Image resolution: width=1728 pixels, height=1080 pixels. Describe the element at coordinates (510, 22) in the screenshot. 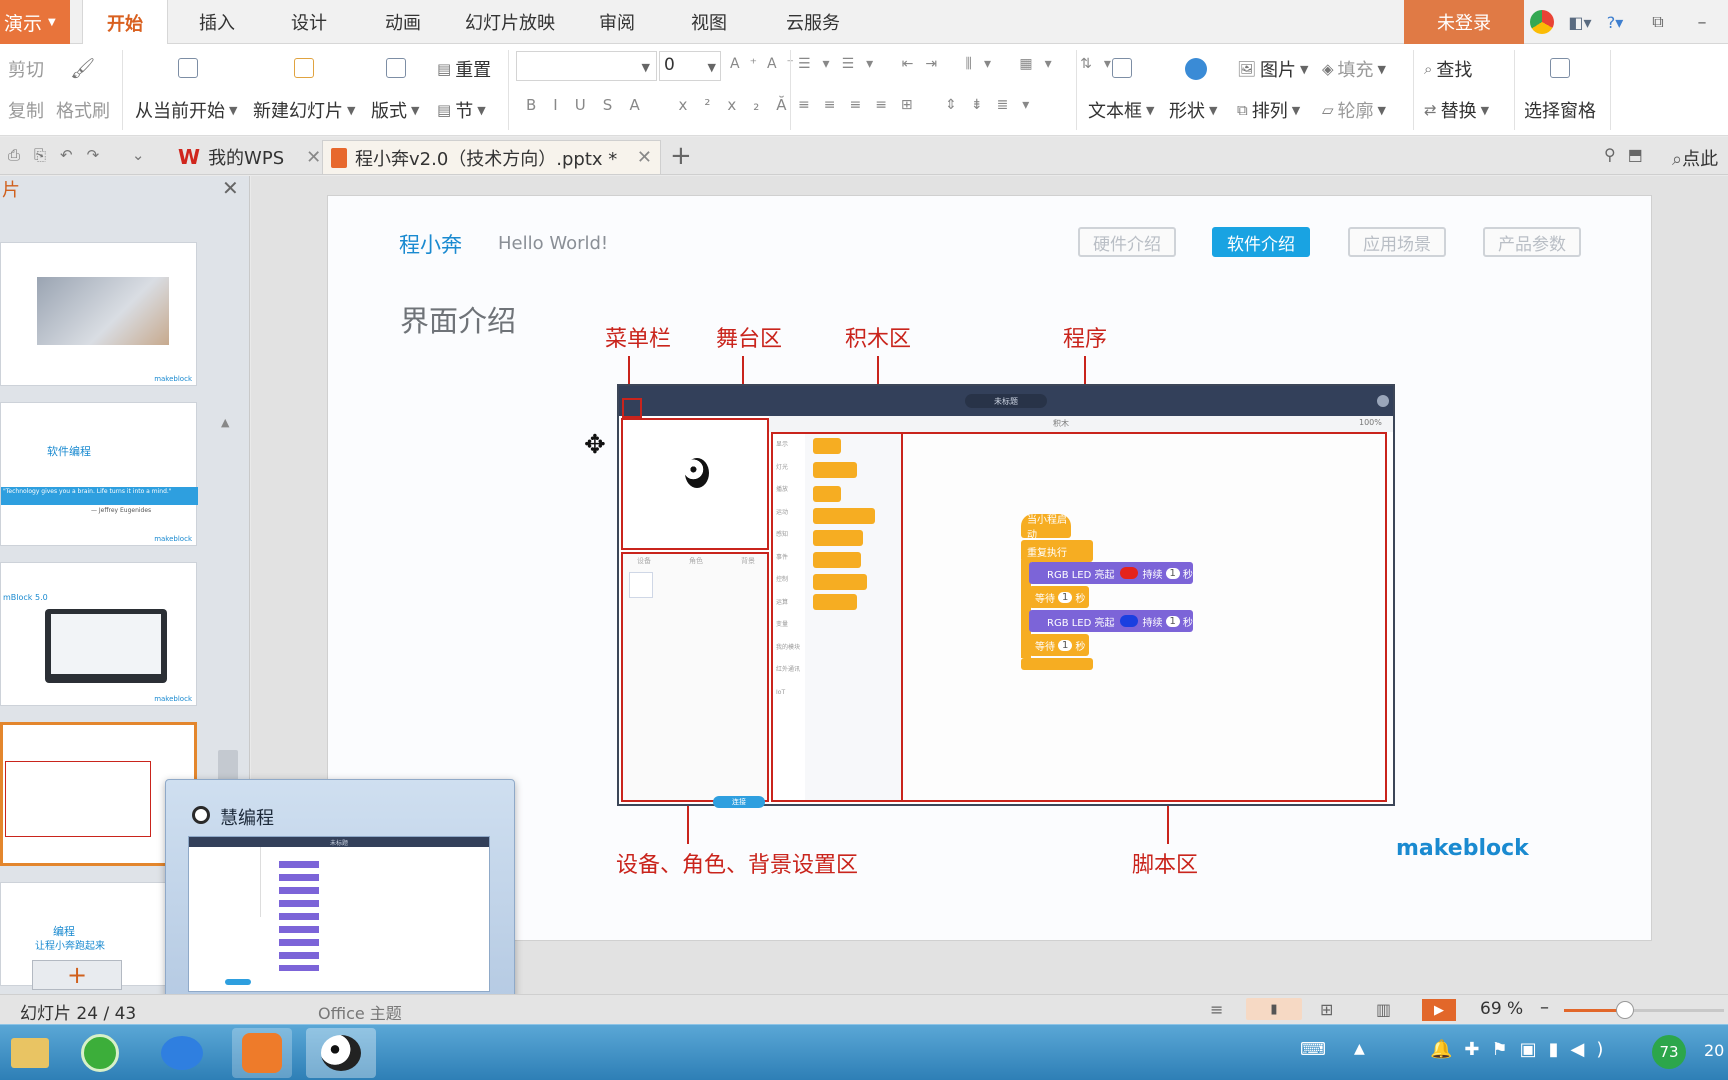

I see `tab-slideshow: 幻灯片放映` at that location.